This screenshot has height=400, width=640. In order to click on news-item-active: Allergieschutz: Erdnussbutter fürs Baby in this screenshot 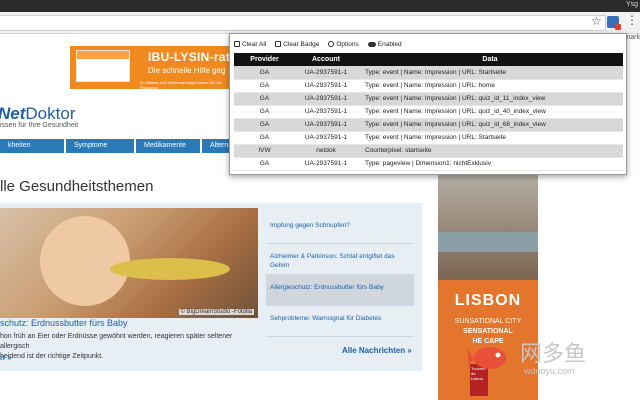, I will do `click(340, 290)`.